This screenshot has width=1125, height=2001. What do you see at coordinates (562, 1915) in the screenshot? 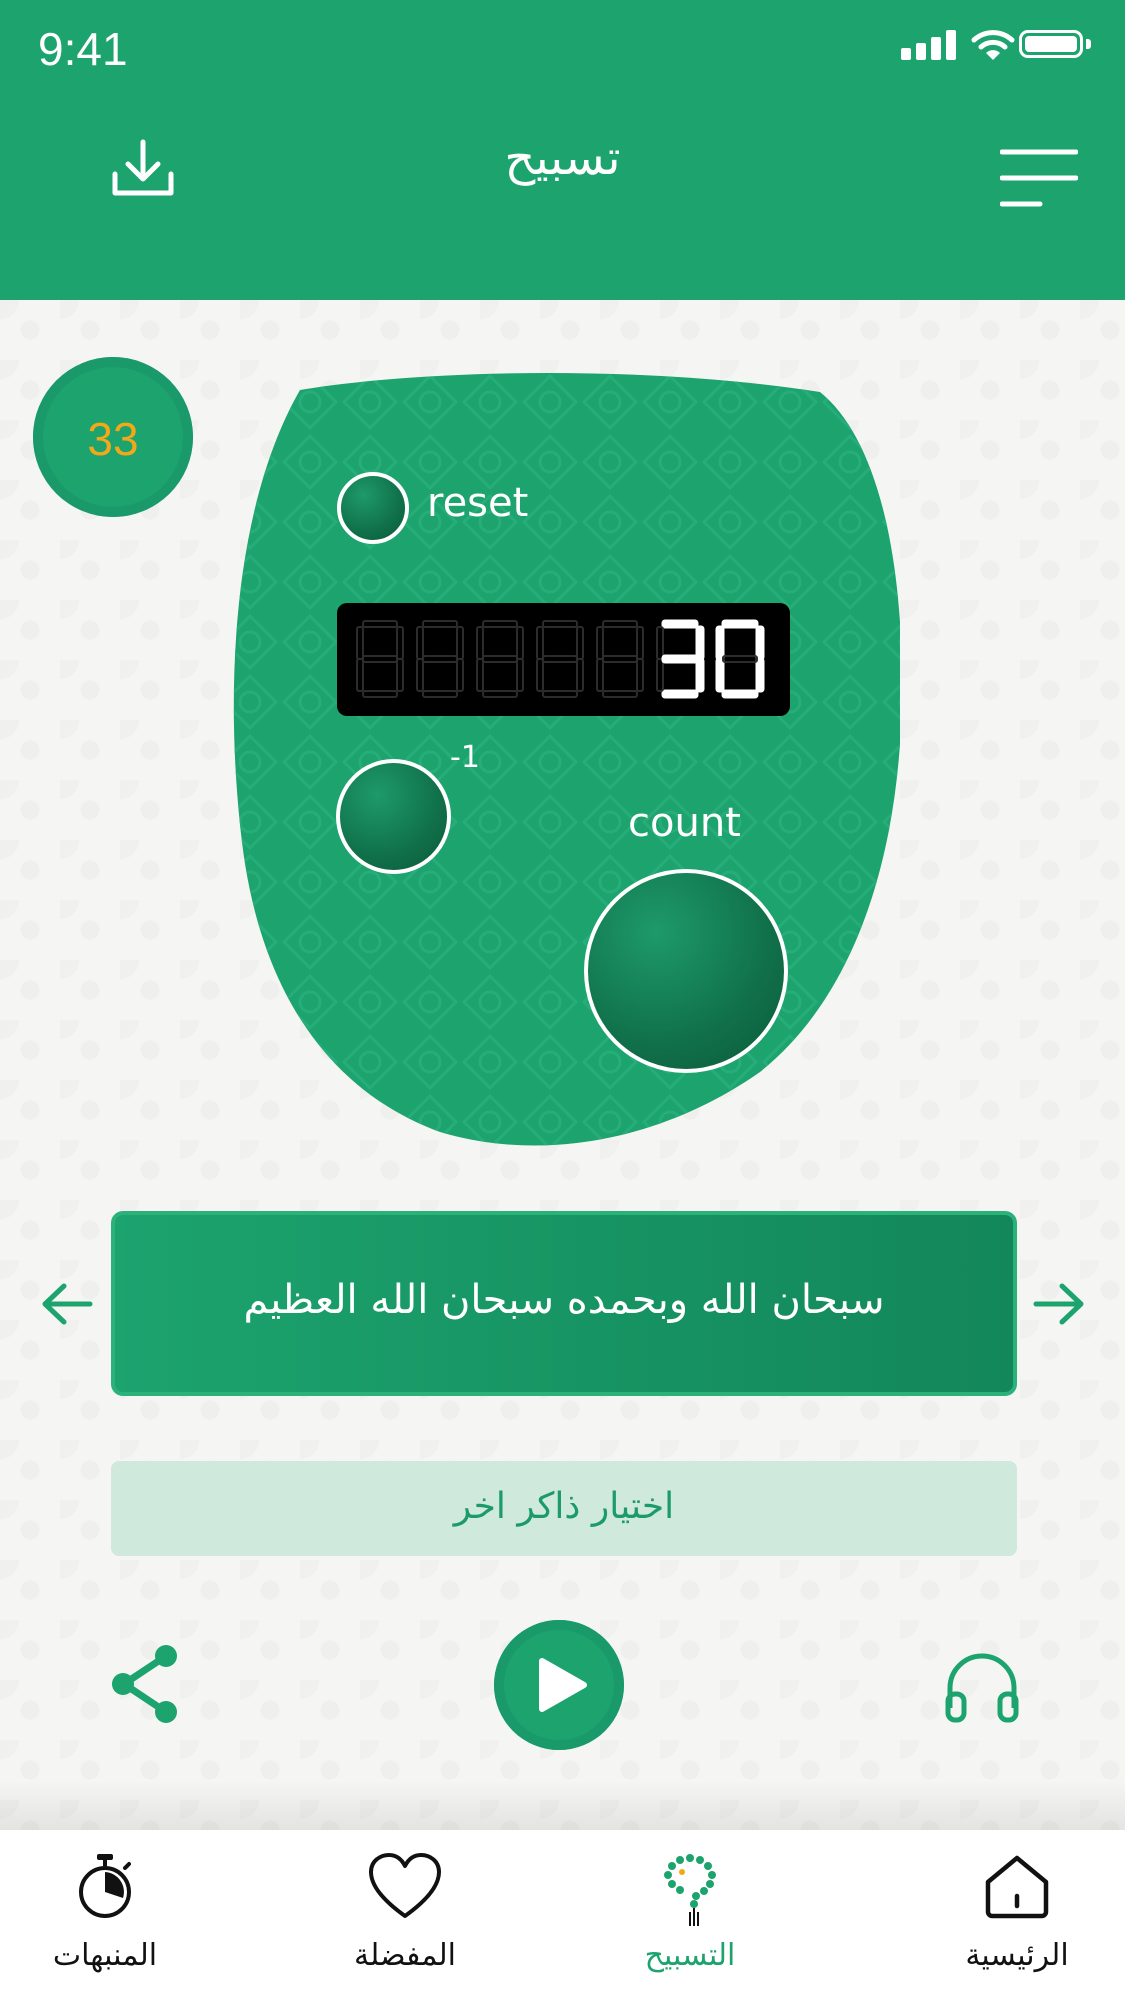
I see `bottom-tab-bar: المنبهات المفضلة التسبيح الرئيسية` at bounding box center [562, 1915].